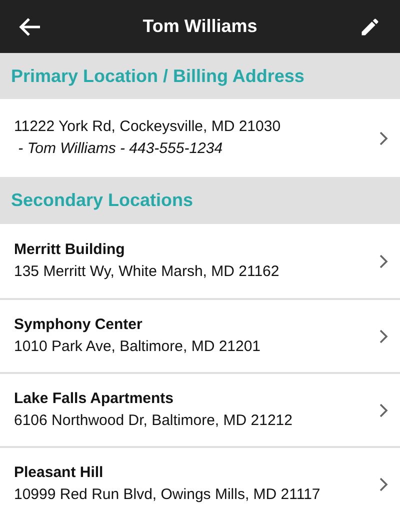 Image resolution: width=400 pixels, height=521 pixels. What do you see at coordinates (200, 26) in the screenshot?
I see `screen-title: Tom Williams` at bounding box center [200, 26].